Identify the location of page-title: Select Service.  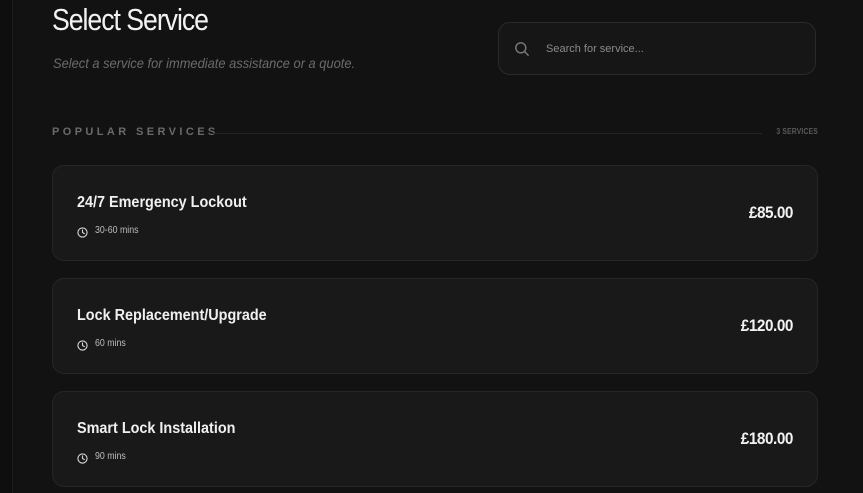
(130, 19).